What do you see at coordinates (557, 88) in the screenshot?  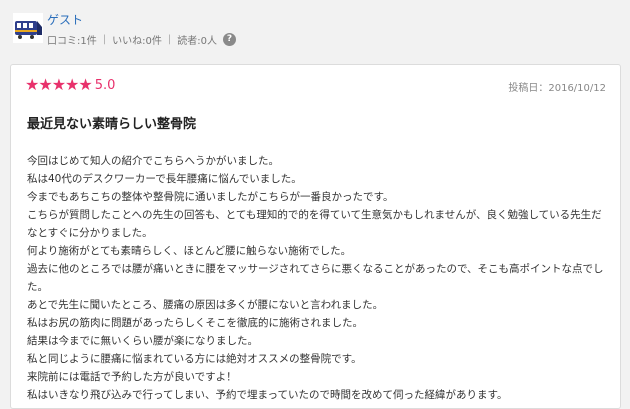 I see `post-date: 投稿日：2016/10/12` at bounding box center [557, 88].